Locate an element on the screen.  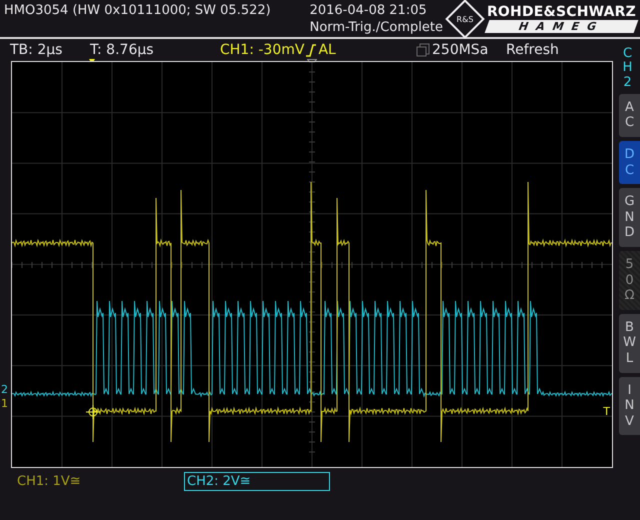
ch1-marker: 1 is located at coordinates (4, 403).